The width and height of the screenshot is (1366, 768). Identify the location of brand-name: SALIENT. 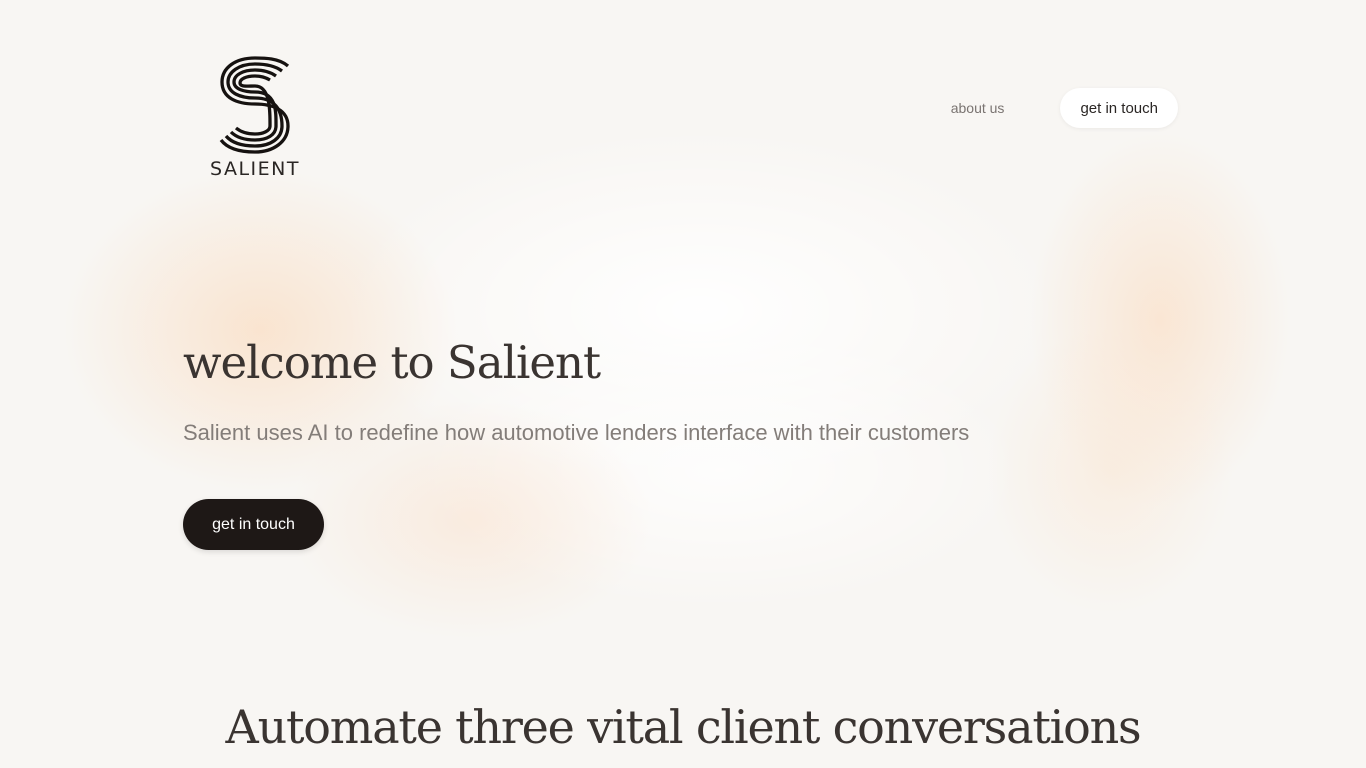
(255, 169).